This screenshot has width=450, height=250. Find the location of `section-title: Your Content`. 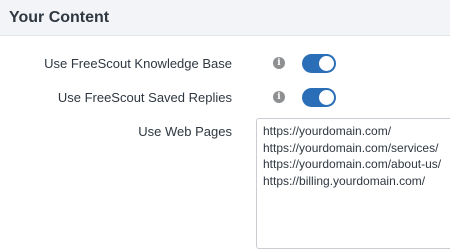

section-title: Your Content is located at coordinates (59, 17).